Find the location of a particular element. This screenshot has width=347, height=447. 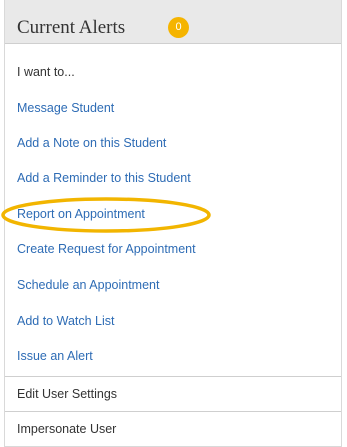

impersonate-user-label: Impersonate User is located at coordinates (67, 429).